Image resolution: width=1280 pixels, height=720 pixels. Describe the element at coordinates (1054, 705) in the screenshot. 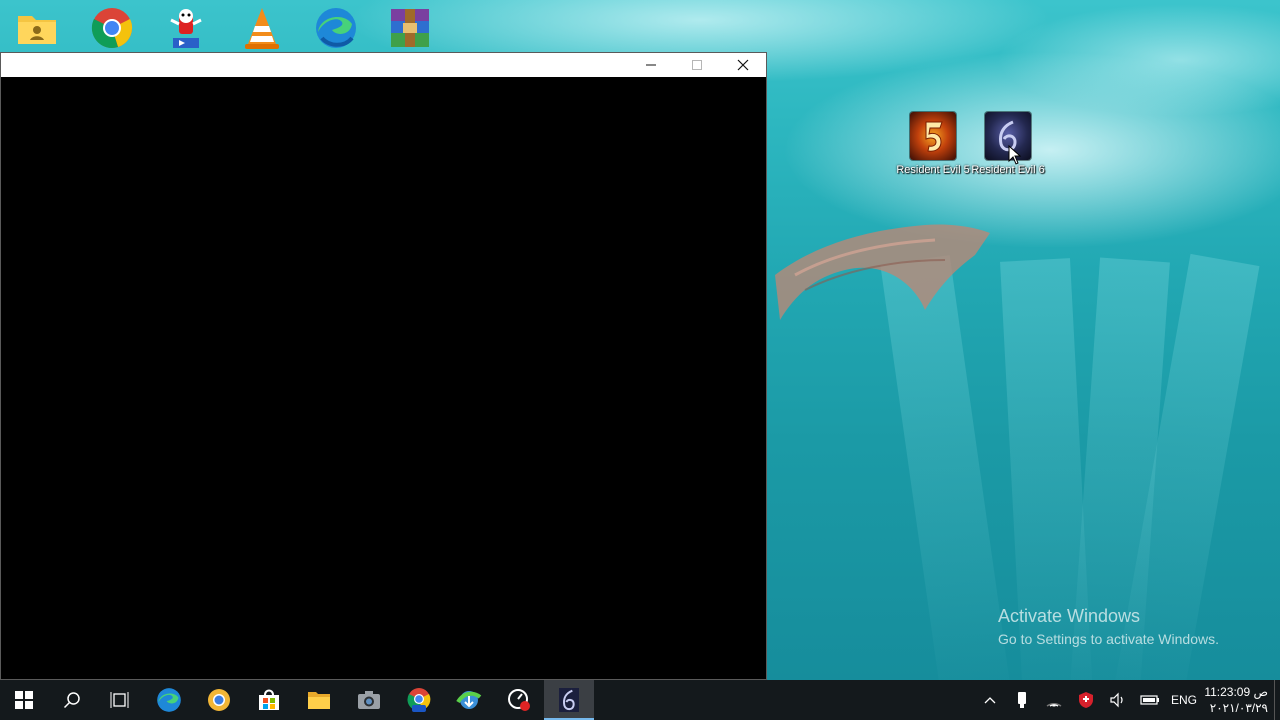

I see `wifi-icon` at that location.